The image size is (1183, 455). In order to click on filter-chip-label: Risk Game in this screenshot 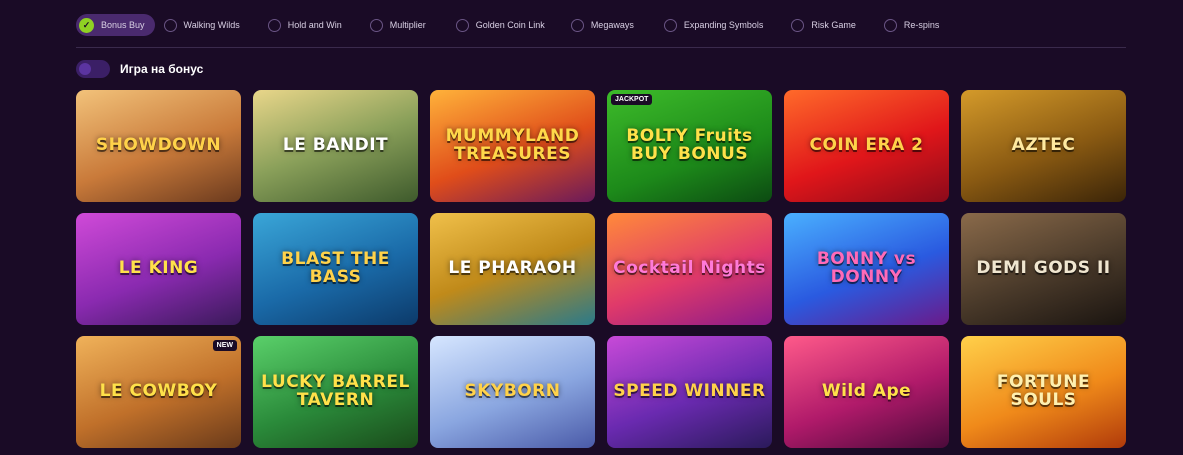, I will do `click(833, 25)`.